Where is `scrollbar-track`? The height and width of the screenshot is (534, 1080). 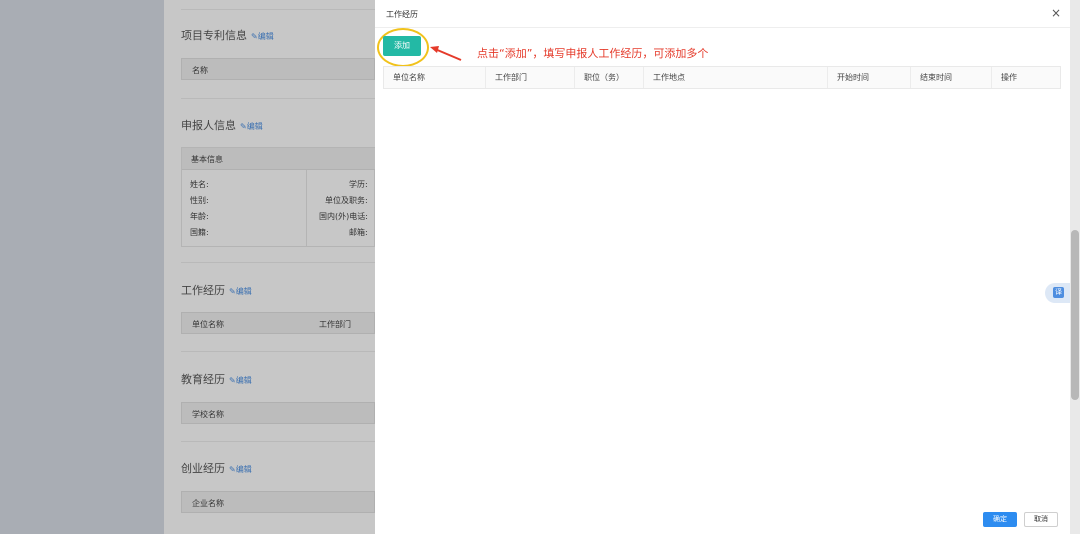
scrollbar-track is located at coordinates (1075, 267).